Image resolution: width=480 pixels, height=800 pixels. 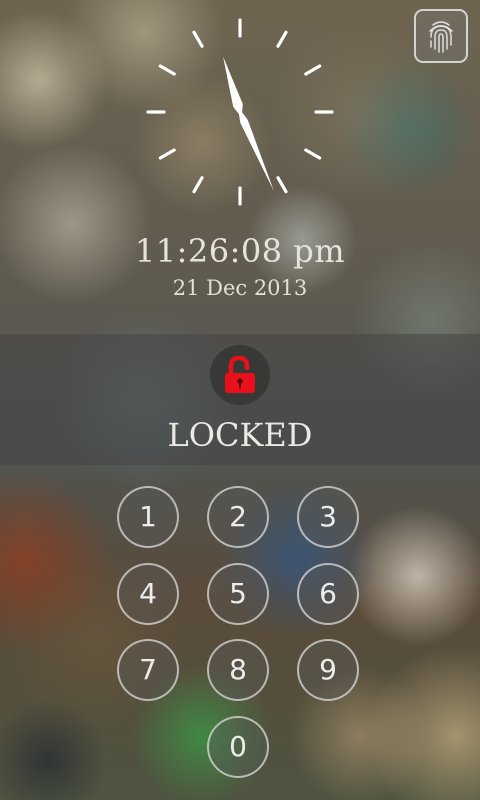 What do you see at coordinates (238, 594) in the screenshot?
I see `keypad-key-5: 5` at bounding box center [238, 594].